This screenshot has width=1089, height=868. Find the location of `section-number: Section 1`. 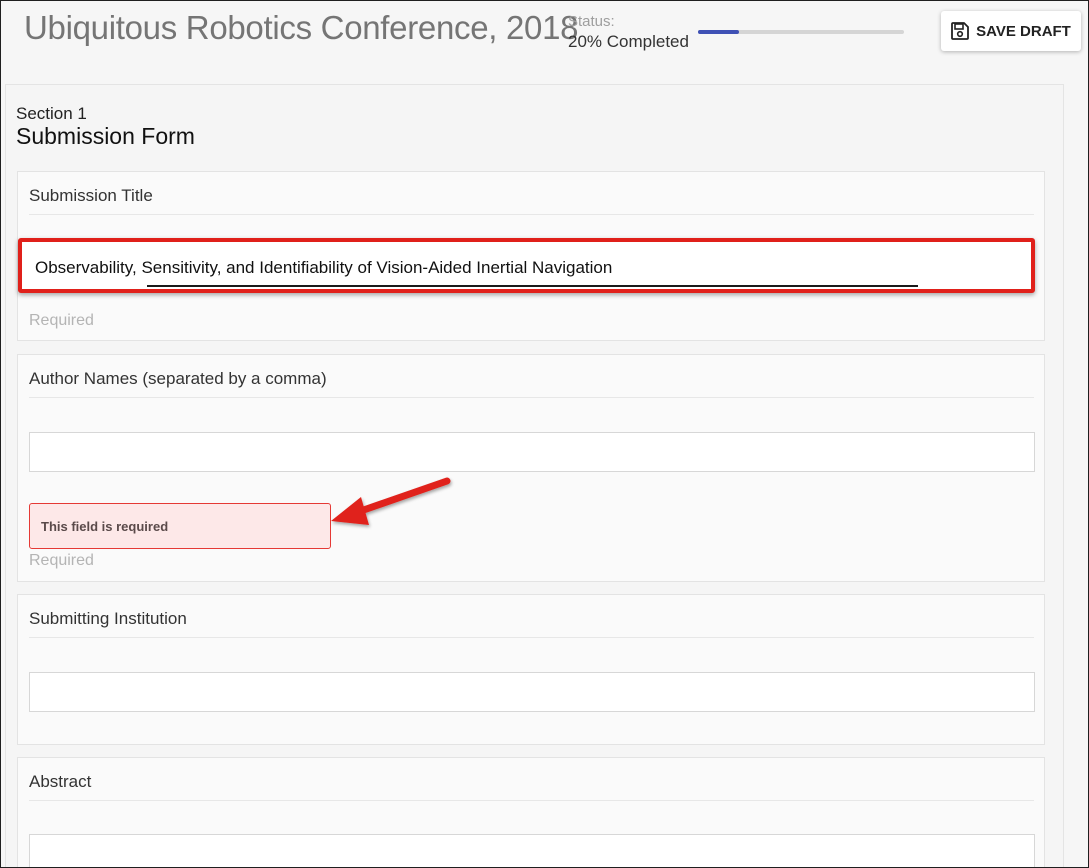

section-number: Section 1 is located at coordinates (51, 113).